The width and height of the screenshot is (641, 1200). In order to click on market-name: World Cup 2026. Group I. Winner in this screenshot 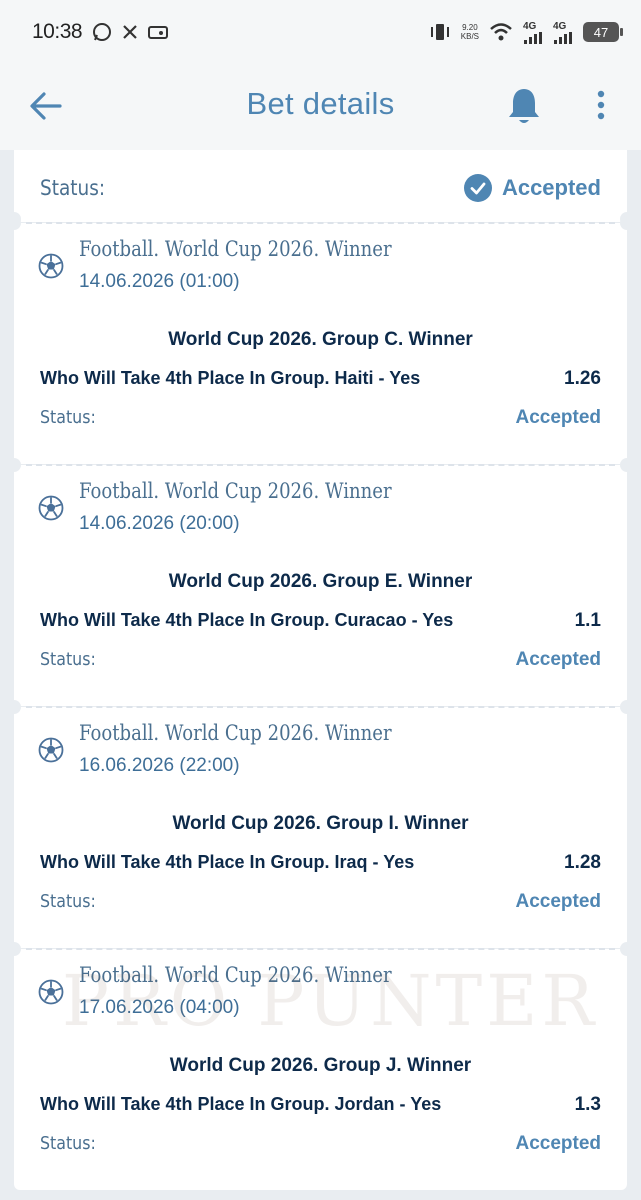, I will do `click(320, 823)`.